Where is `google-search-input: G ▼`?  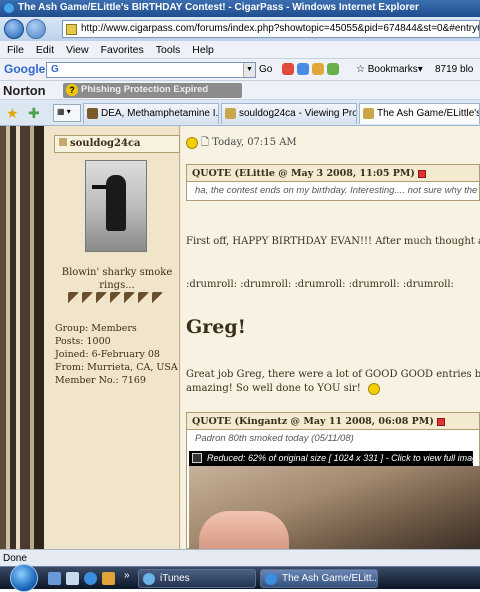 google-search-input: G ▼ is located at coordinates (151, 70).